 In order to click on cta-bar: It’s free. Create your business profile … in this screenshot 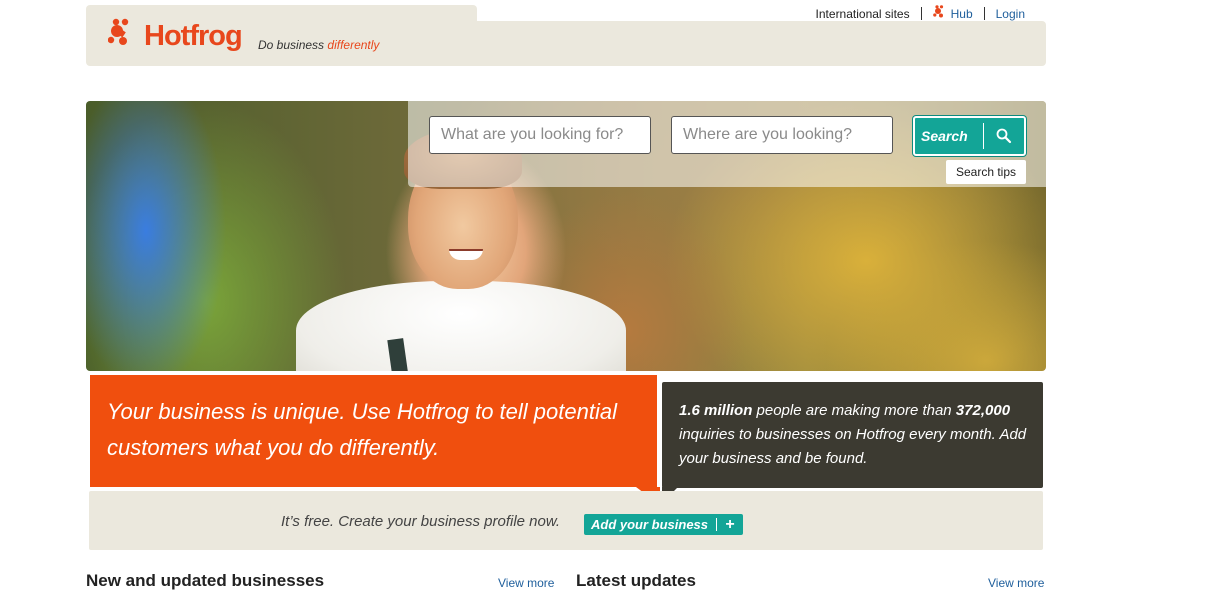, I will do `click(566, 520)`.